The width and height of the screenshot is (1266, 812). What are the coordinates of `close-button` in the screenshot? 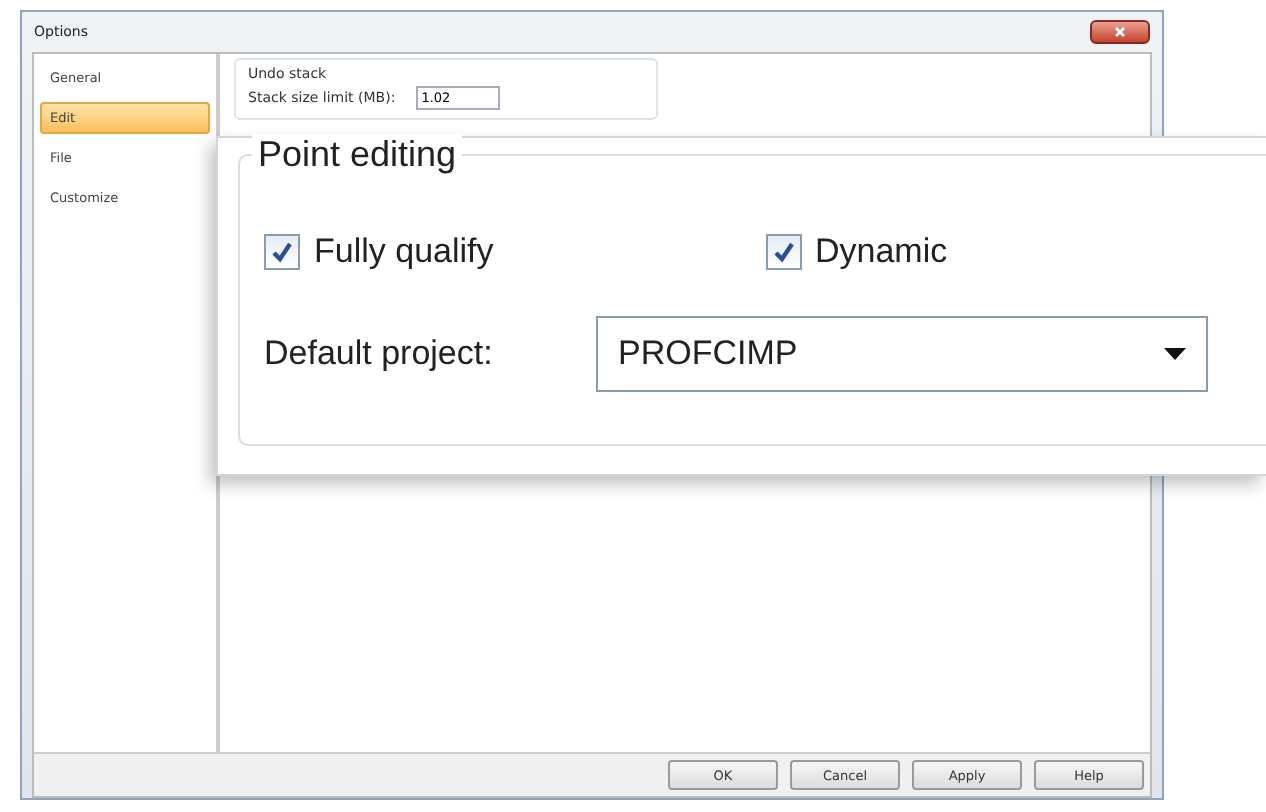 It's located at (1120, 32).